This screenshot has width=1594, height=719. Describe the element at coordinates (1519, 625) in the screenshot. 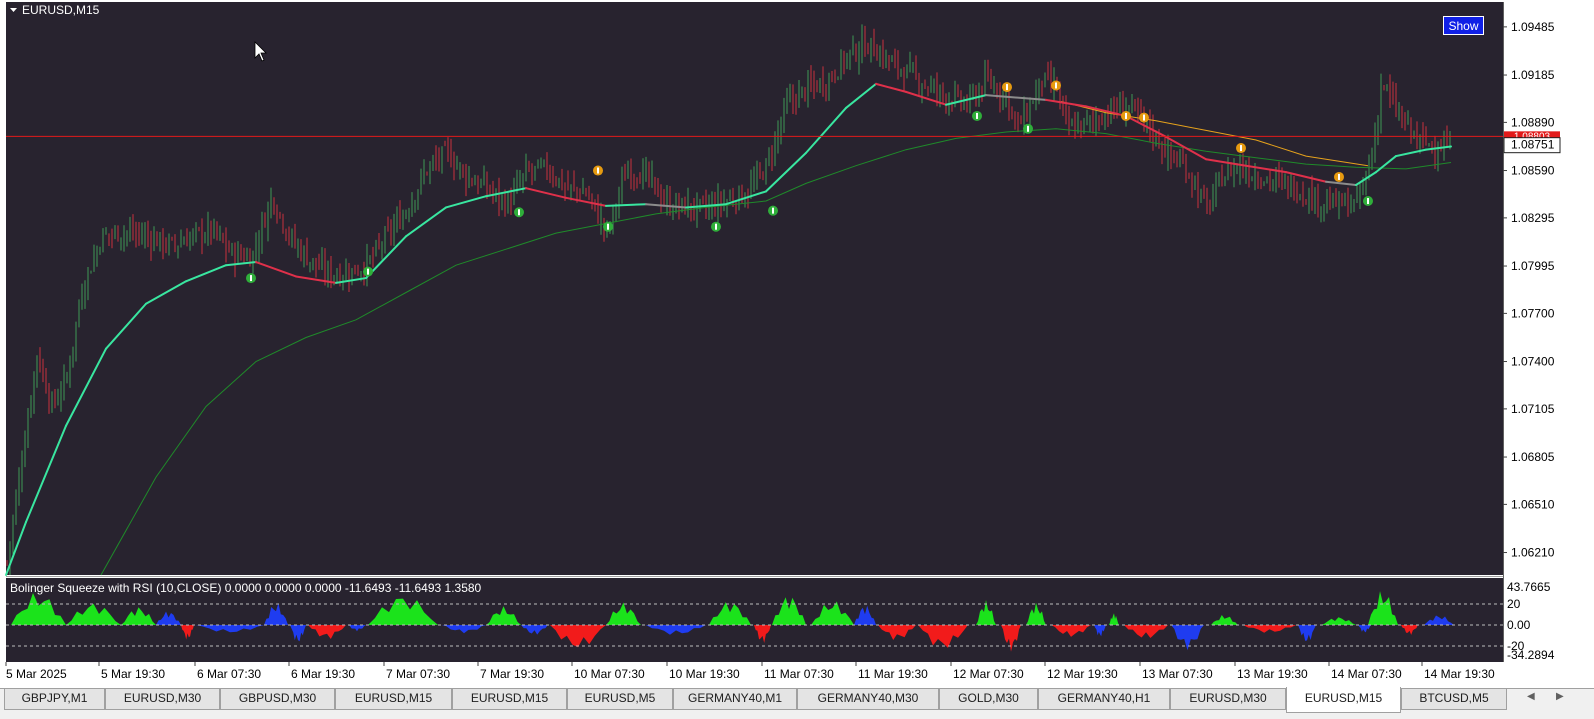

I see `indicator-axis-label: 0.00` at that location.